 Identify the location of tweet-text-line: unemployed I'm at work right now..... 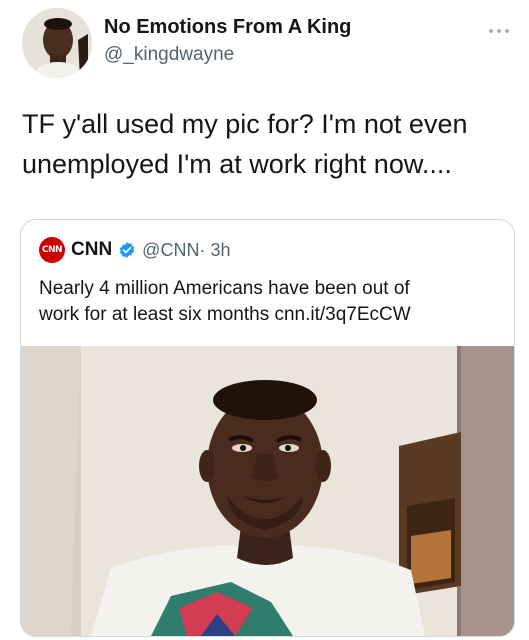
(237, 164).